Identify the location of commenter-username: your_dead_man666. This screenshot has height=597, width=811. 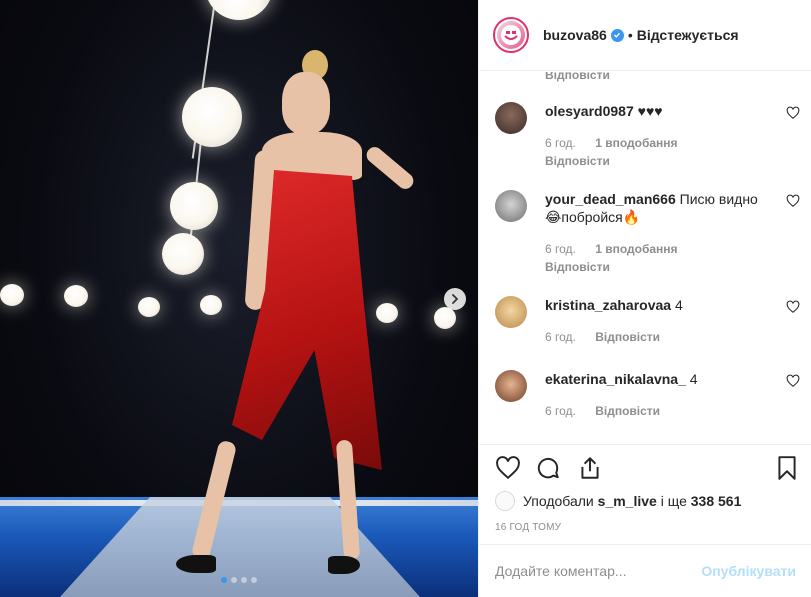
(610, 199).